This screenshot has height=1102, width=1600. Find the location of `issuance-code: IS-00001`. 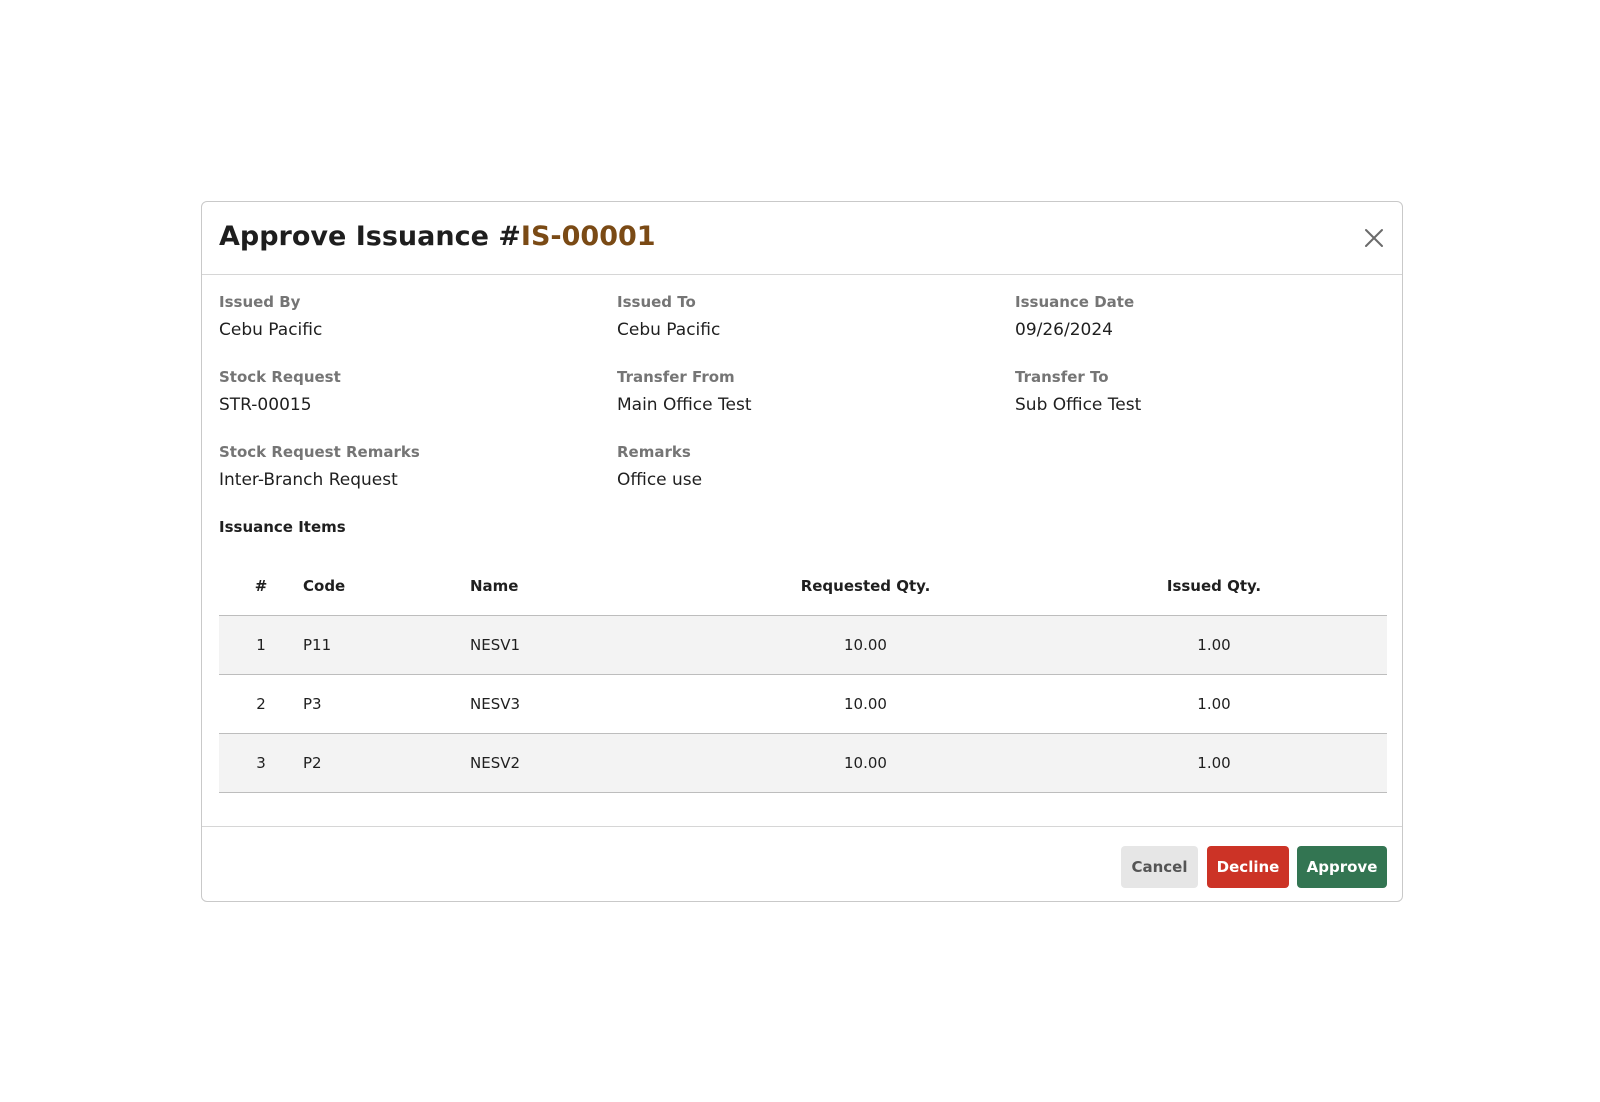

issuance-code: IS-00001 is located at coordinates (588, 236).